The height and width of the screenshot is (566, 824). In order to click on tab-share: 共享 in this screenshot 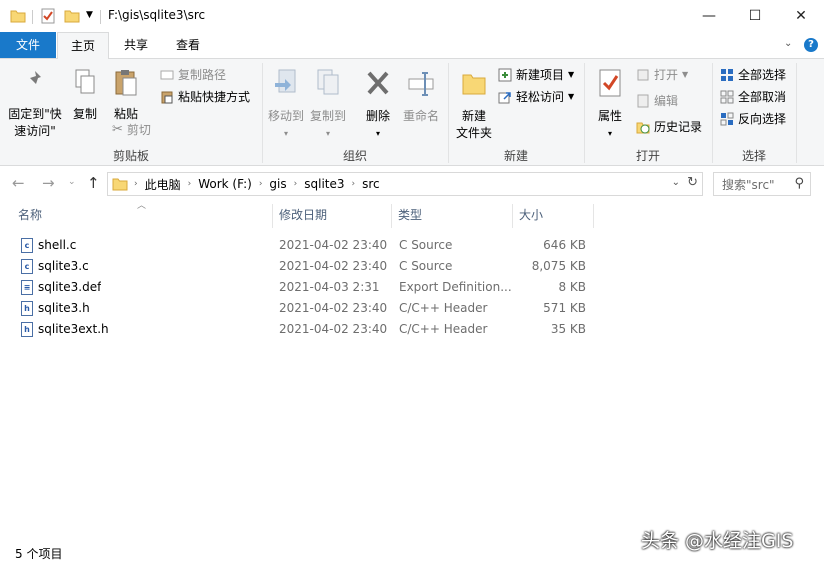, I will do `click(136, 45)`.